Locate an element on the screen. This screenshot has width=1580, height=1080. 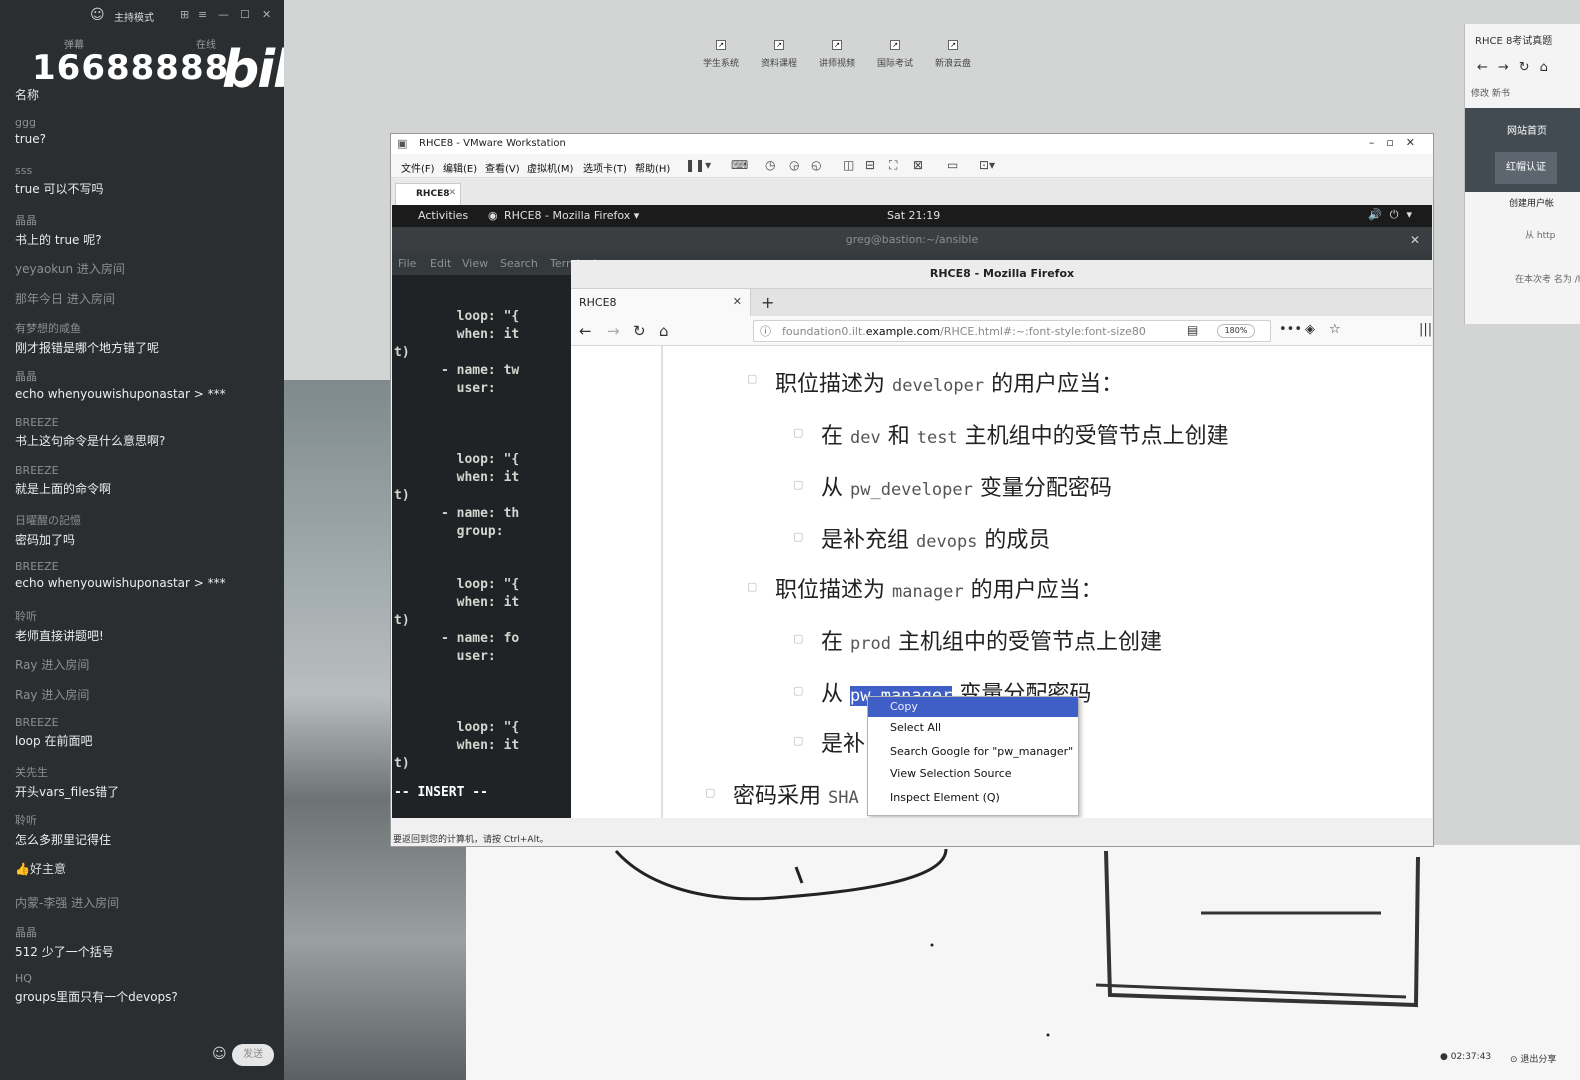
context-select-all: Select All is located at coordinates (915, 727).